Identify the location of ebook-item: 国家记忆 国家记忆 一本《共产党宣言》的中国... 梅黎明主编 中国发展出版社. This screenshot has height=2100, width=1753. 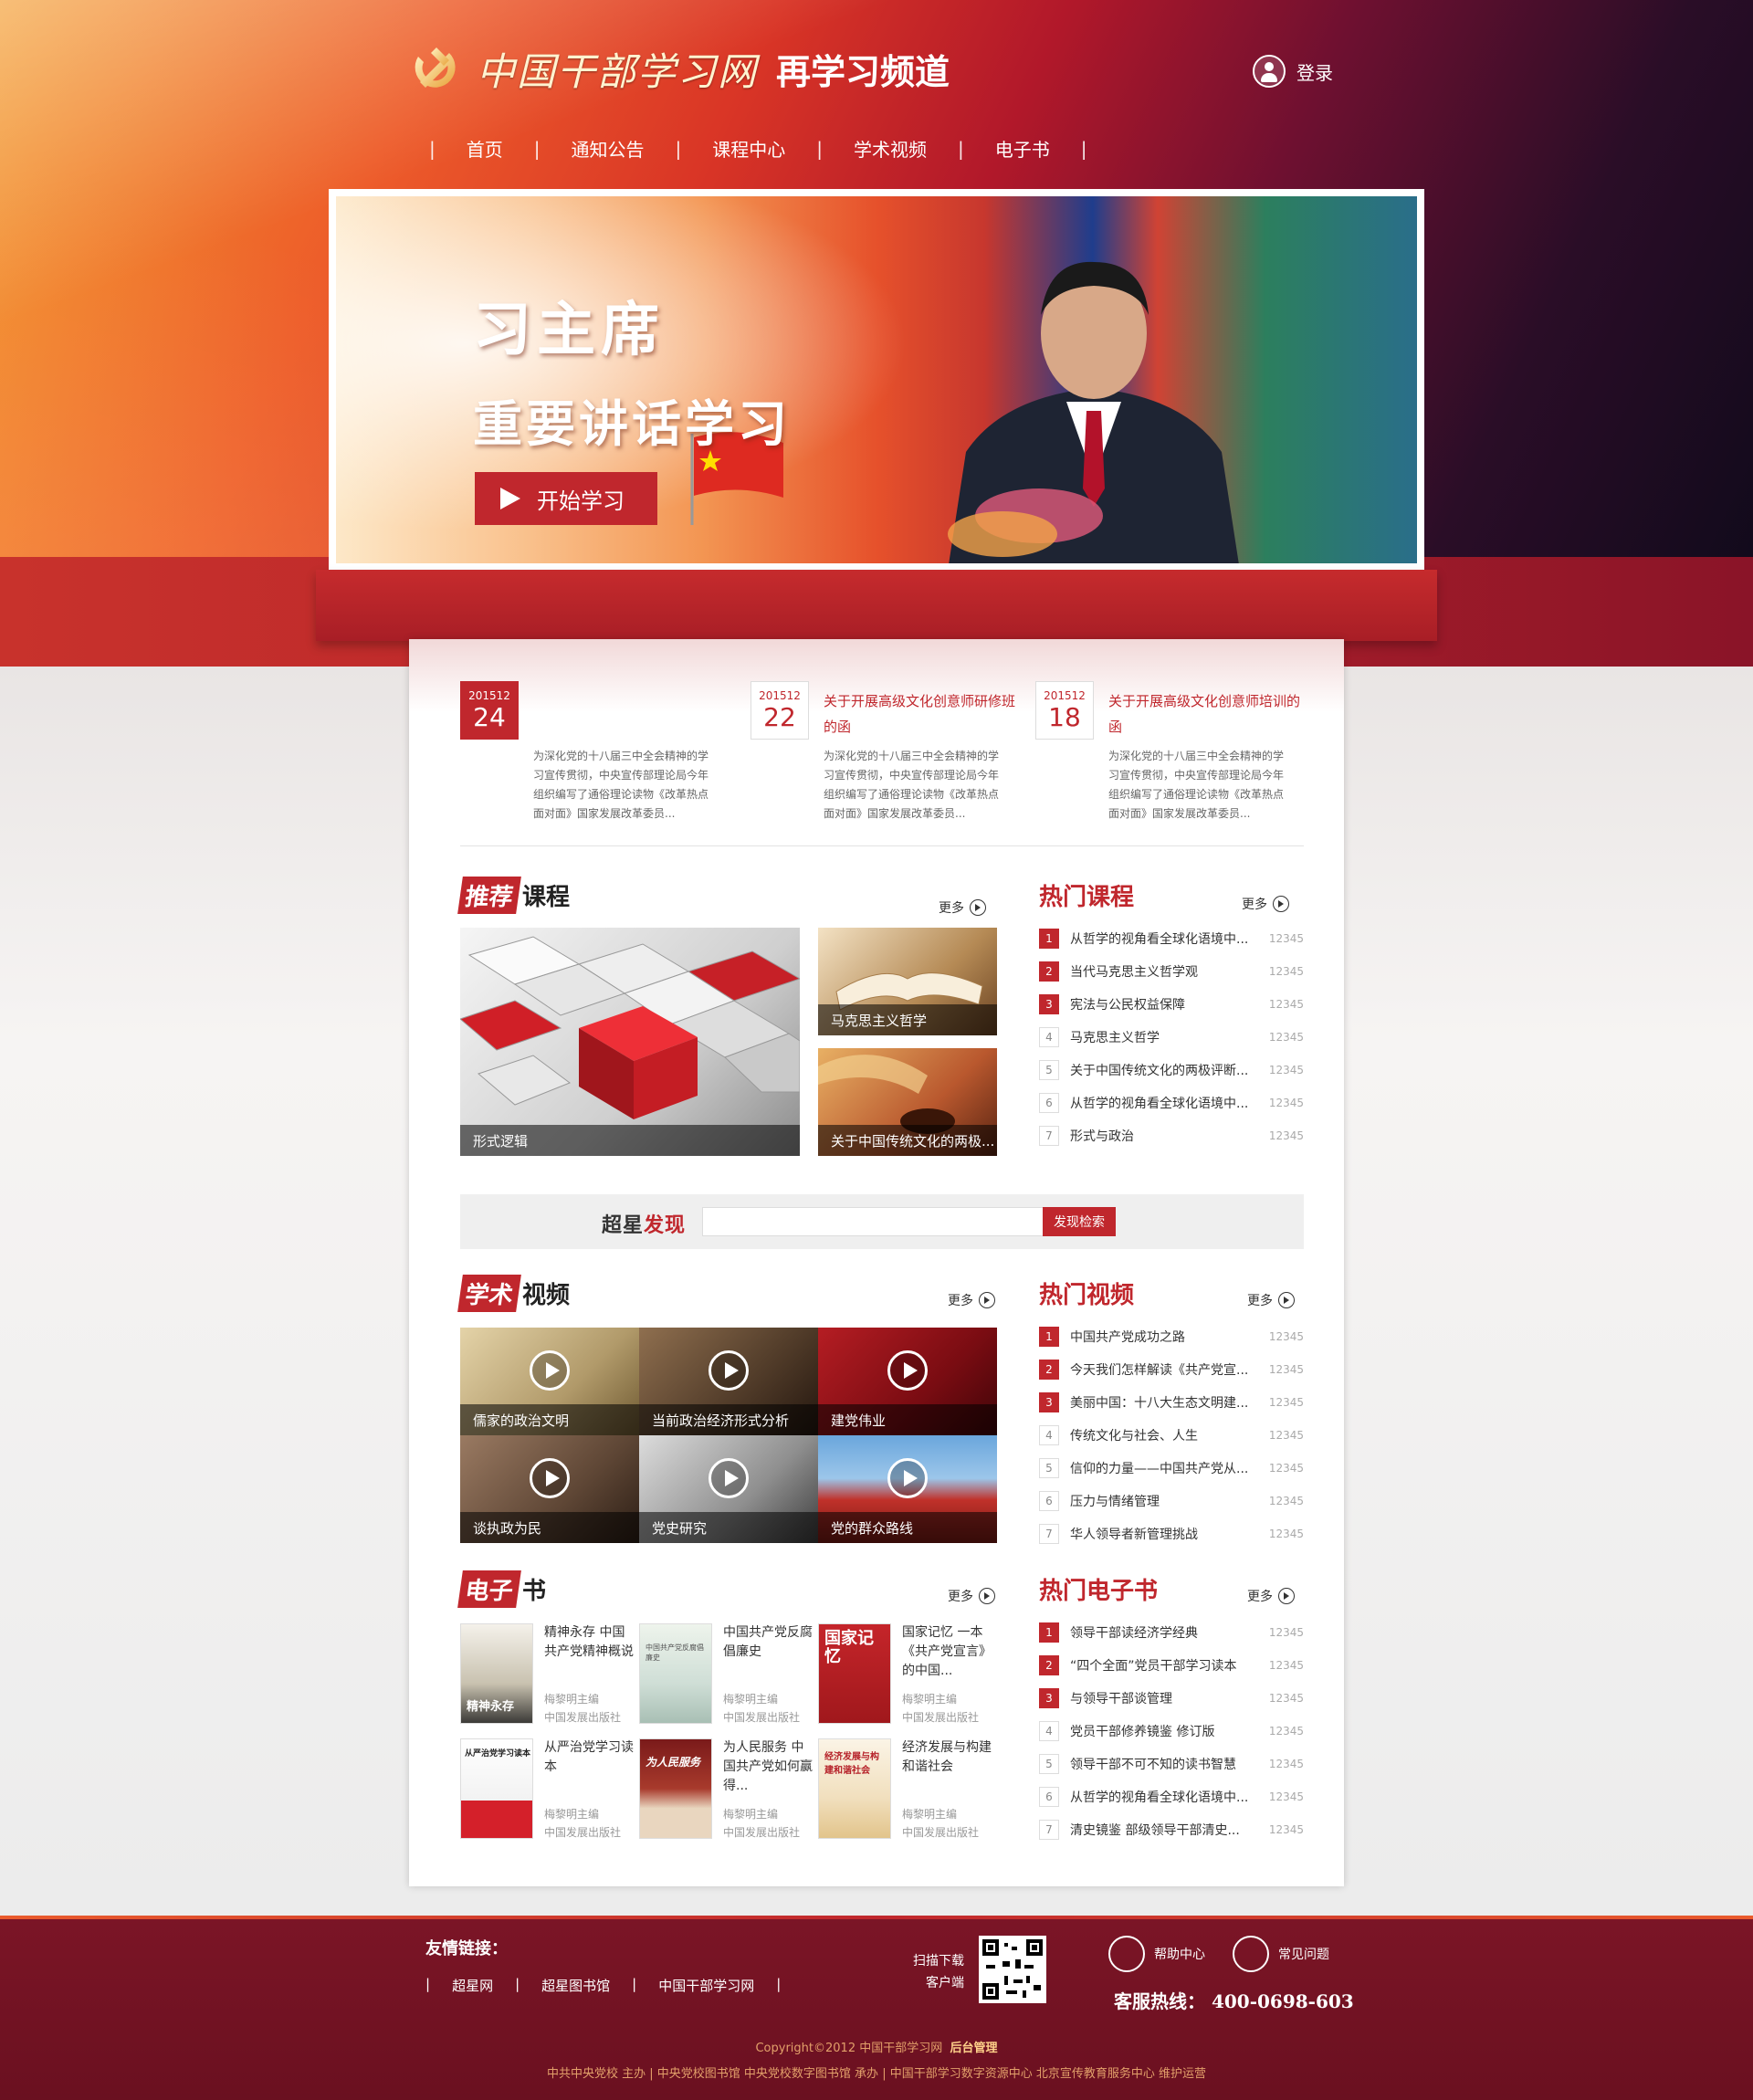
(905, 1673).